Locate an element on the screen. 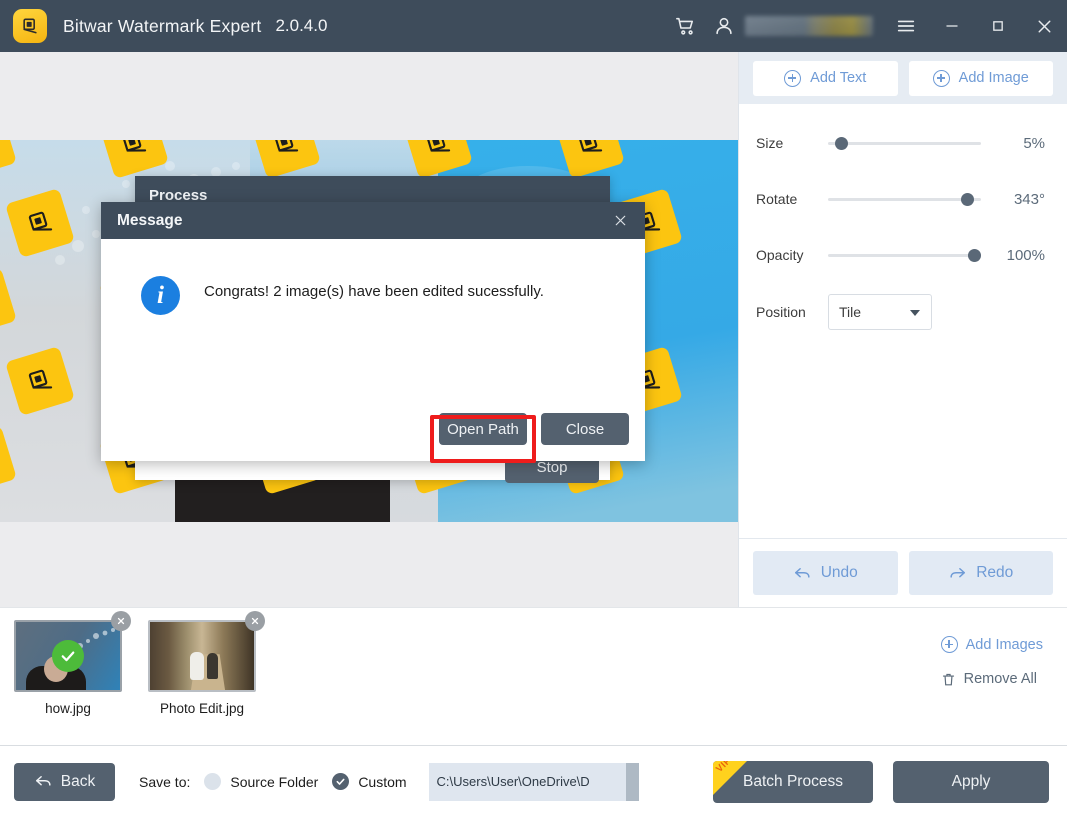 The width and height of the screenshot is (1067, 817). undo-redo-row: Undo Redo is located at coordinates (903, 572).